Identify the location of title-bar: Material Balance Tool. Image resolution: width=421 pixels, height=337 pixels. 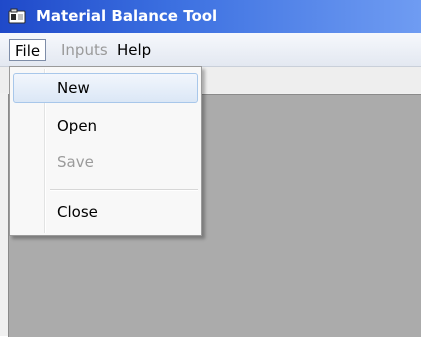
(210, 16).